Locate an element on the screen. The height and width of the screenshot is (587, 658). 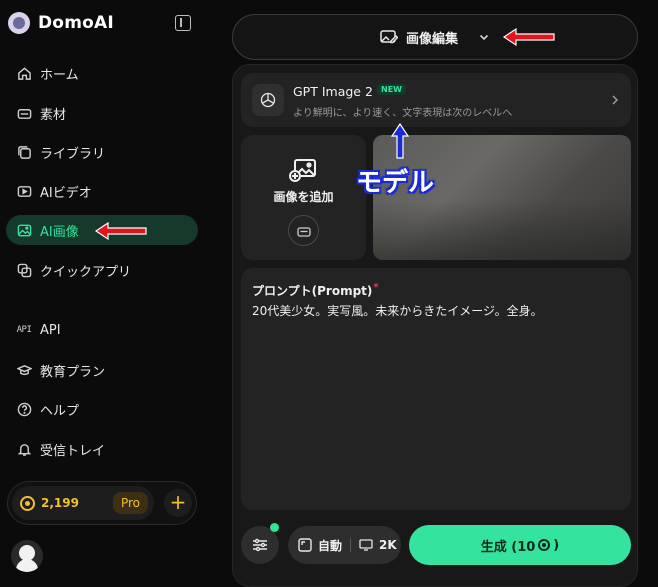
sidebar-item-label: ライブラリ is located at coordinates (73, 154).